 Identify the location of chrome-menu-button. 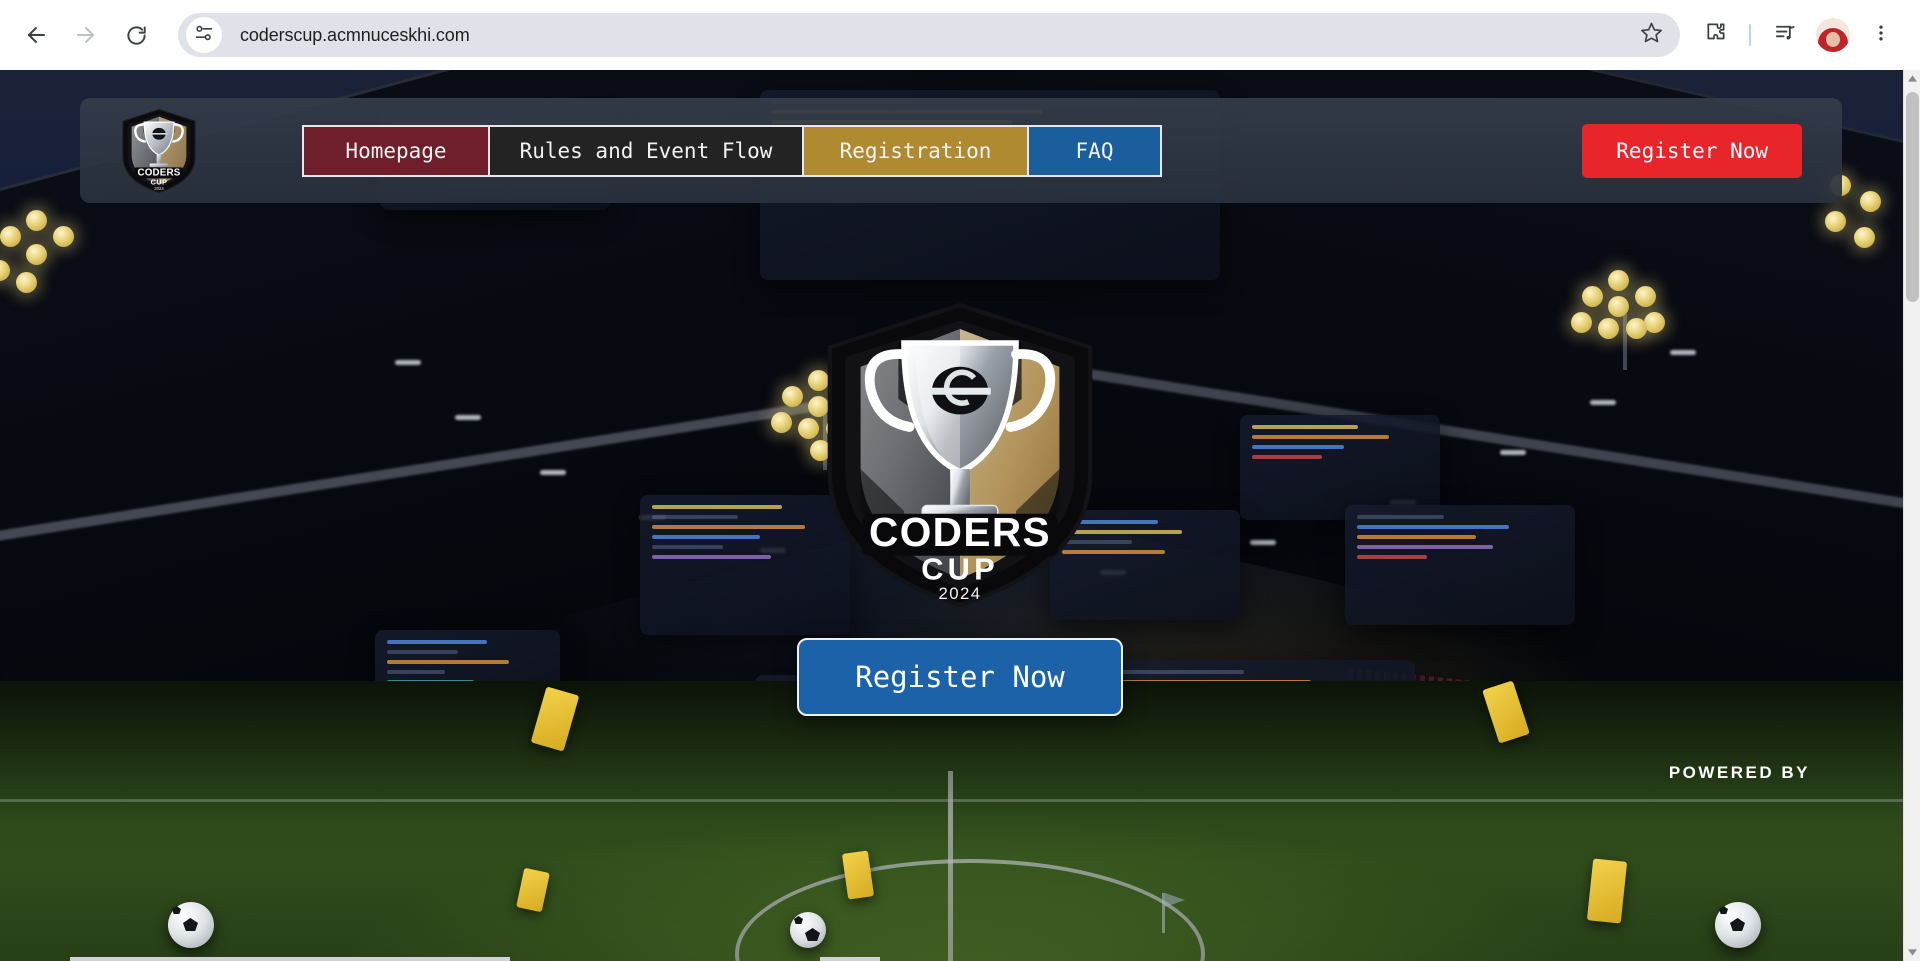
(1881, 35).